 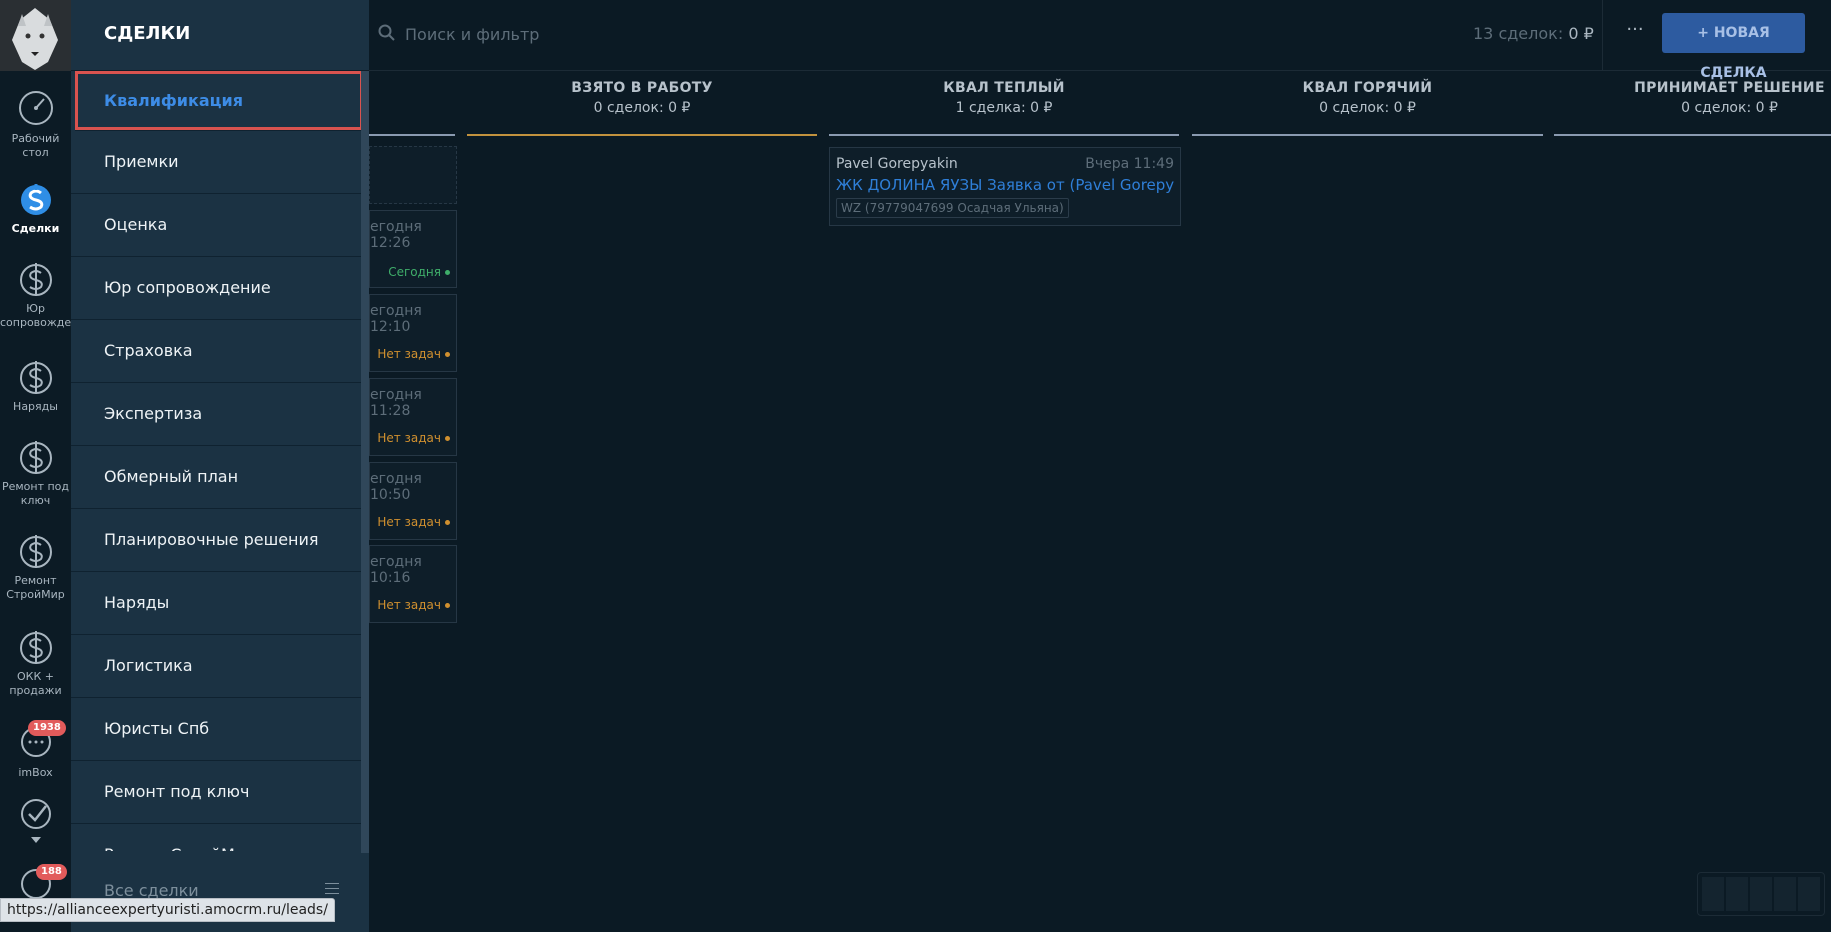 What do you see at coordinates (216, 477) in the screenshot?
I see `pipeline-item-measurement-plan: Обмерный план` at bounding box center [216, 477].